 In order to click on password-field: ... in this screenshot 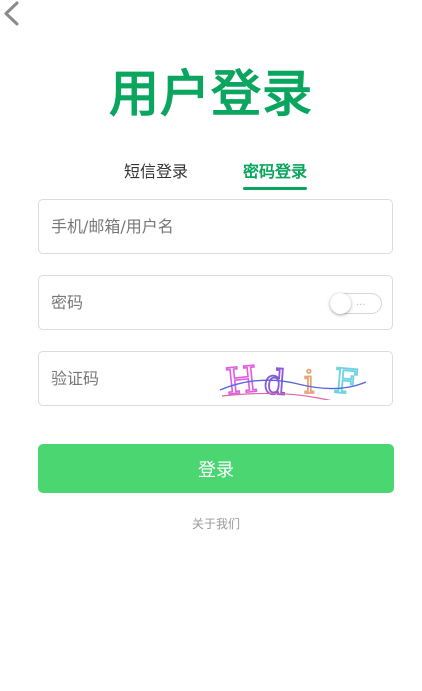, I will do `click(215, 302)`.